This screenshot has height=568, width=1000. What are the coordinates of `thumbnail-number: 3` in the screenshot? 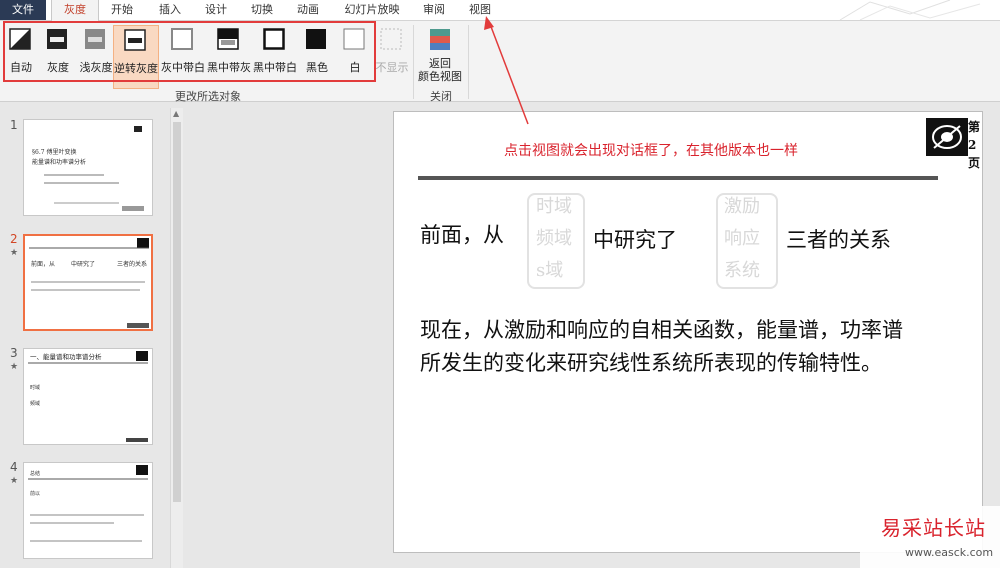 It's located at (14, 353).